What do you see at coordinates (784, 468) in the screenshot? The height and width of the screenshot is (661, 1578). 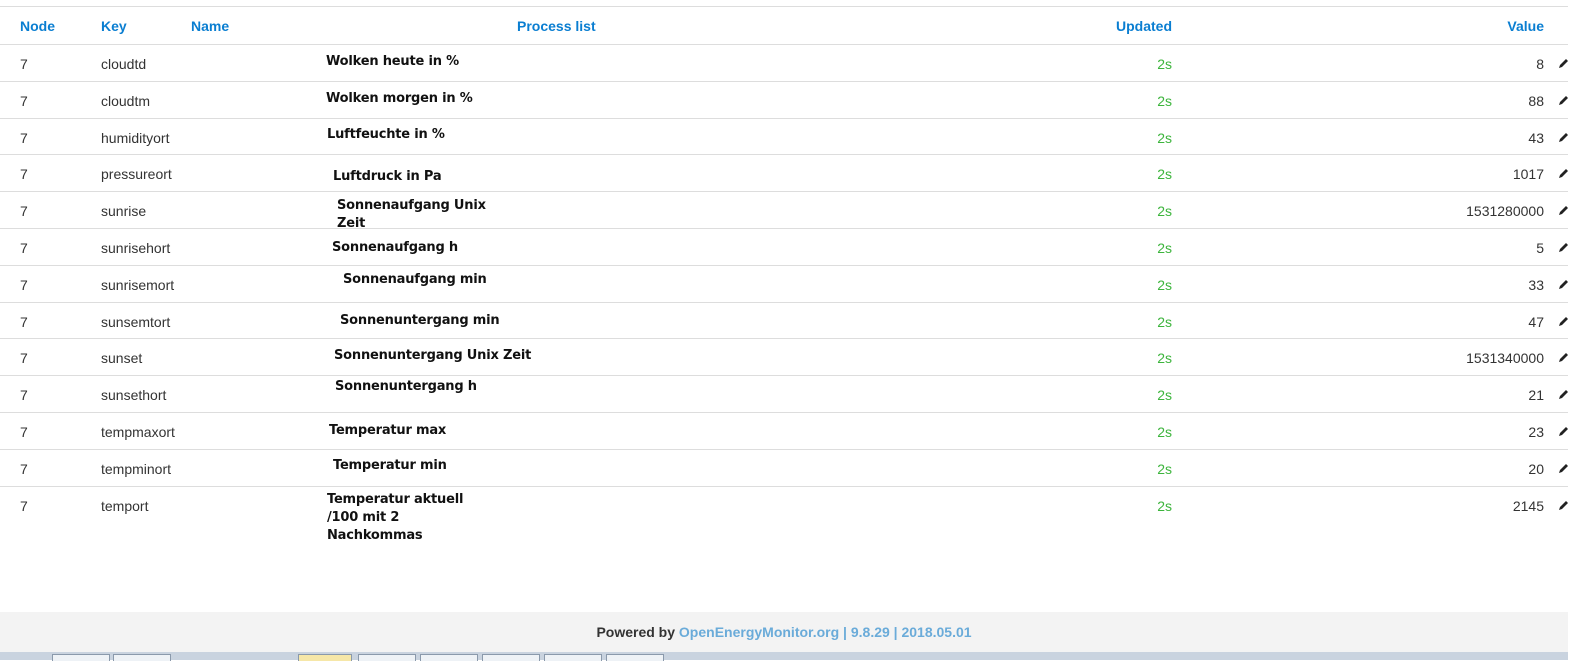 I see `table-row: 7 tempminort 2s 20` at bounding box center [784, 468].